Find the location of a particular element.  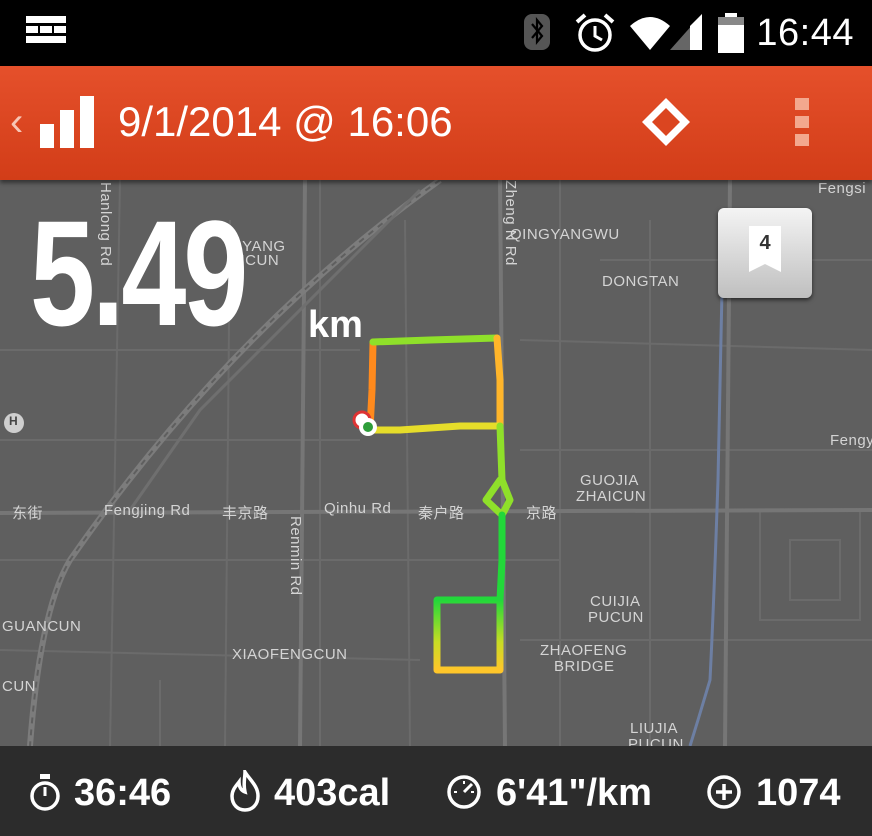

distance-unit: km is located at coordinates (335, 325).